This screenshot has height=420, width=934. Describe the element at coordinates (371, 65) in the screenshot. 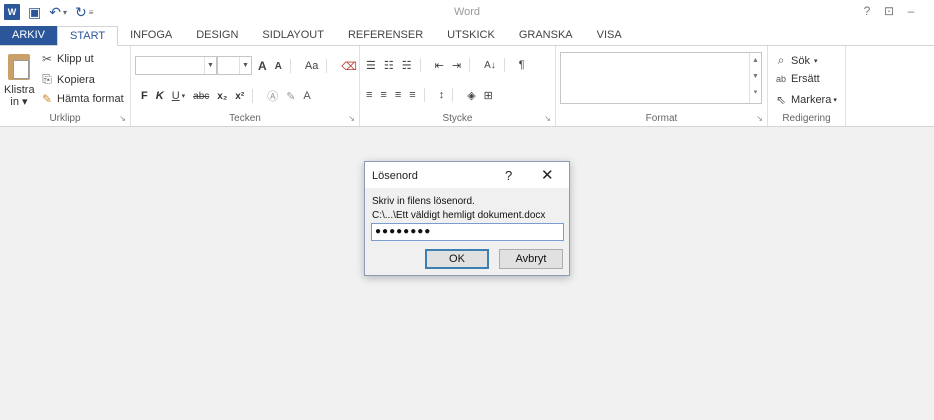

I see `bullets-icon: ☰` at that location.